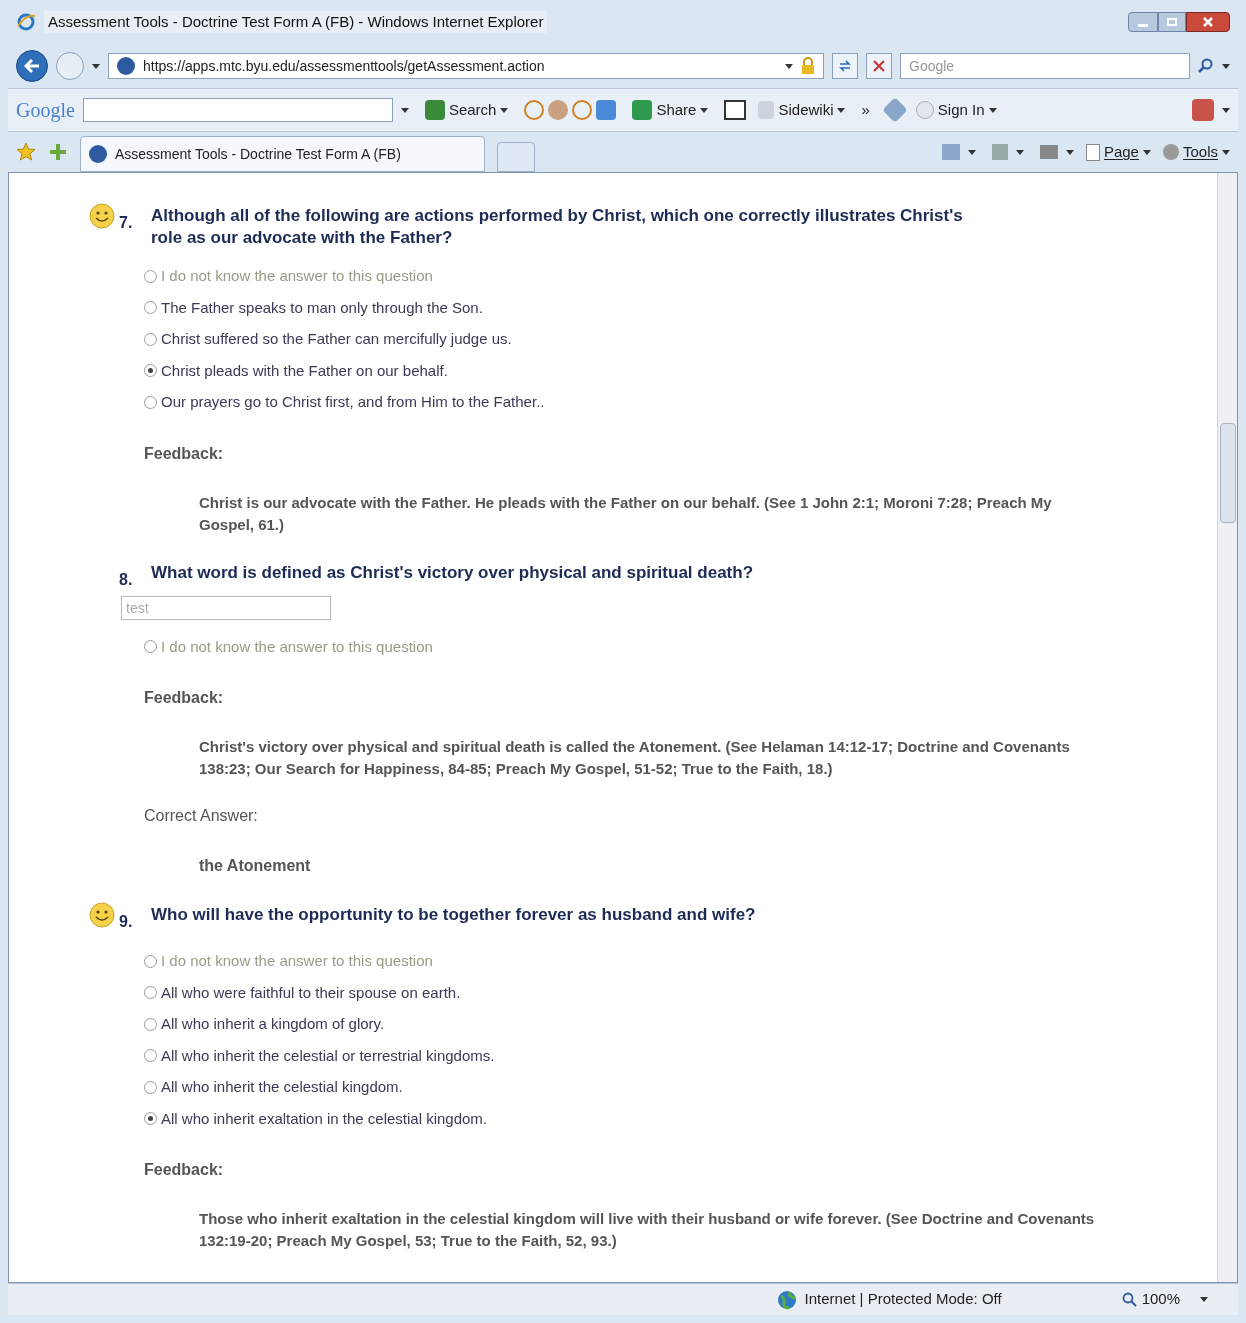 This screenshot has height=1323, width=1246. Describe the element at coordinates (324, 1118) in the screenshot. I see `answer-option-label: All who inherit exaltation in the celestial kingdom.` at that location.